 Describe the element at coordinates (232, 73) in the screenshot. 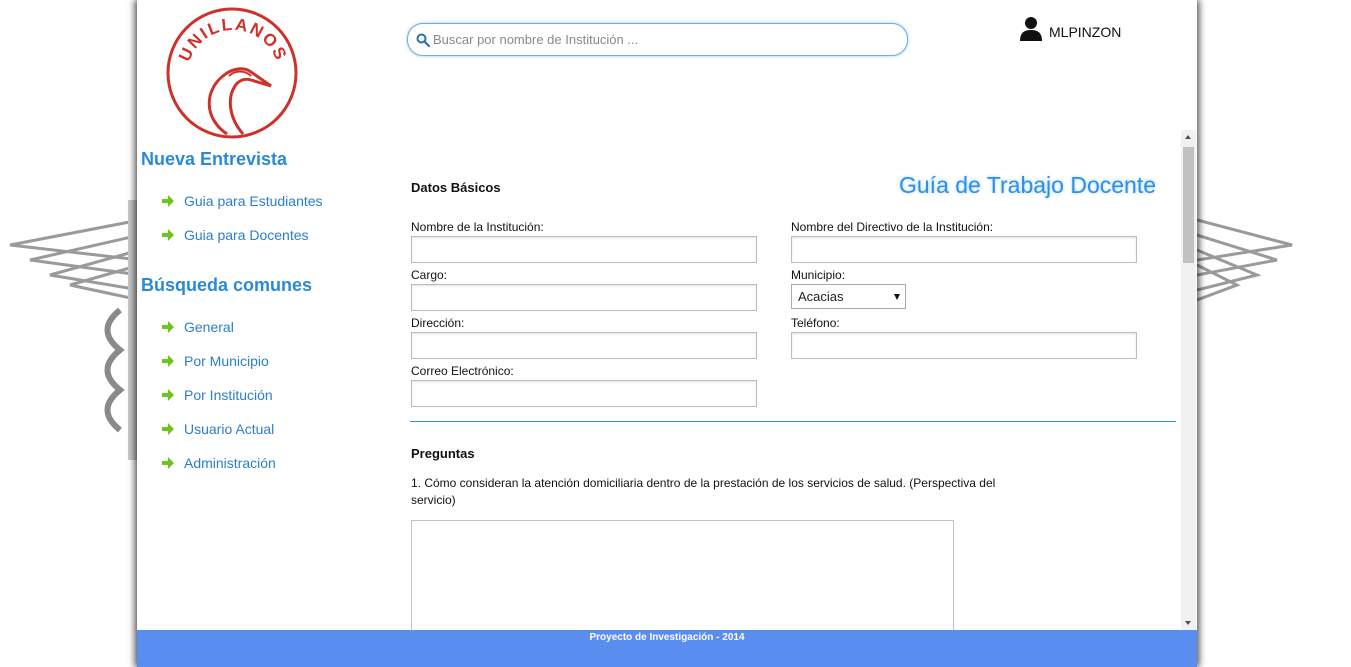

I see `unillanos-logo: UNILLANOS` at that location.